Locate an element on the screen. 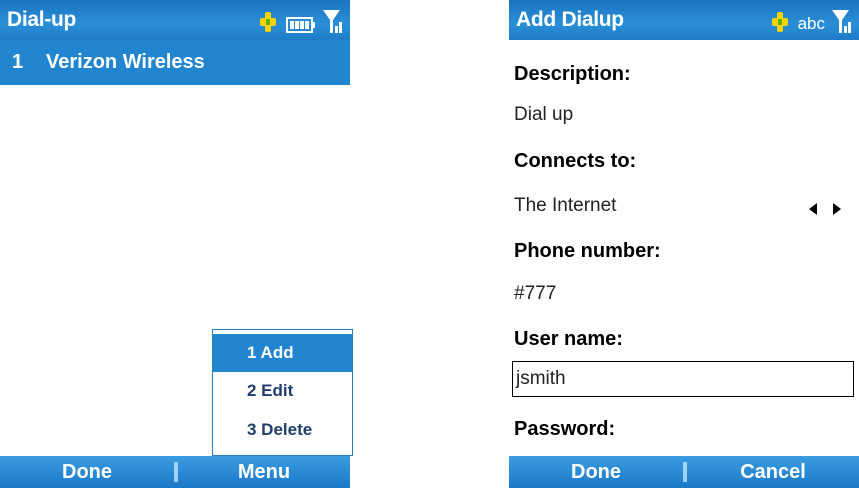 The image size is (859, 488). user-name-label: User name: is located at coordinates (568, 339).